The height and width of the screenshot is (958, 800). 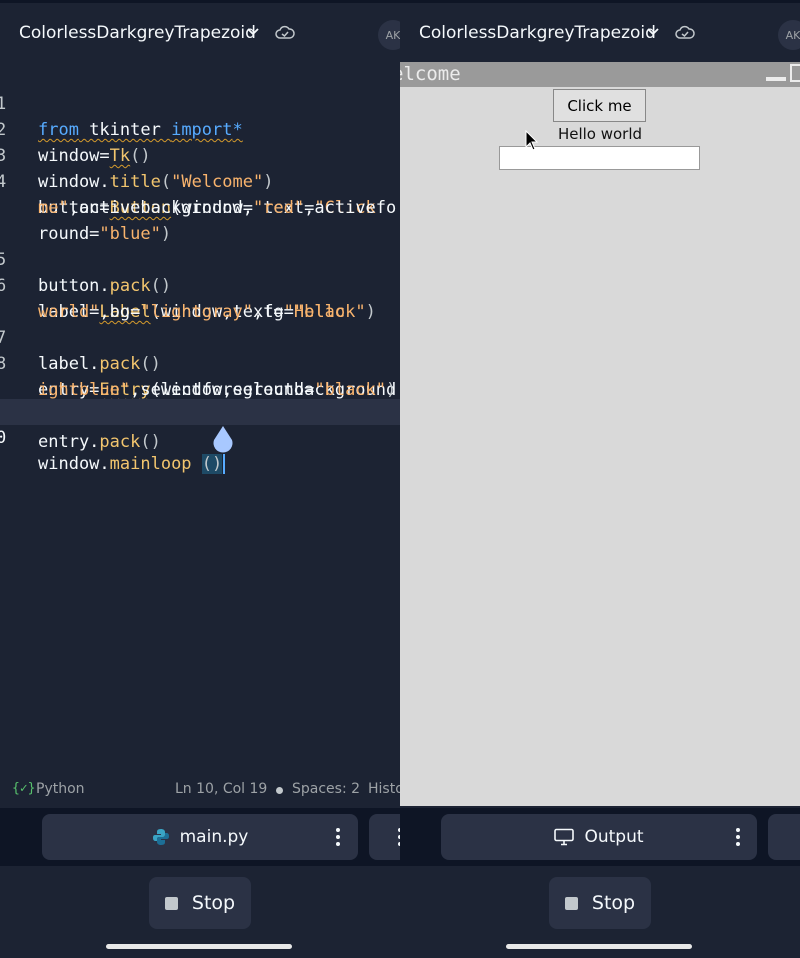 I want to click on tab-label: main.py, so click(x=214, y=837).